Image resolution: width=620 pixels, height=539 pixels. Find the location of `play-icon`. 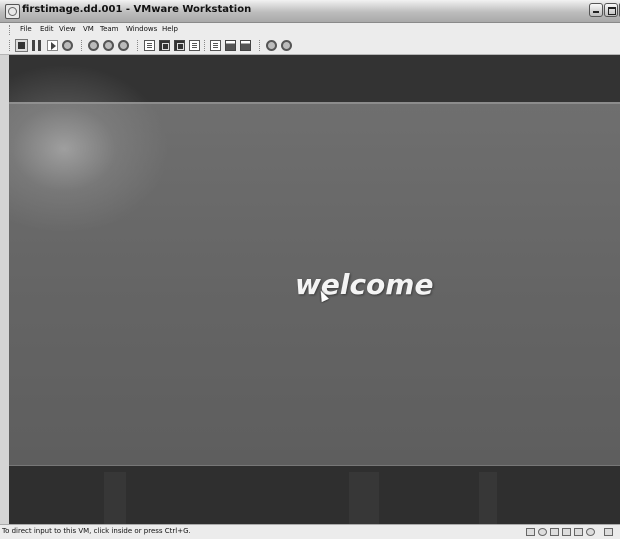

play-icon is located at coordinates (52, 45).